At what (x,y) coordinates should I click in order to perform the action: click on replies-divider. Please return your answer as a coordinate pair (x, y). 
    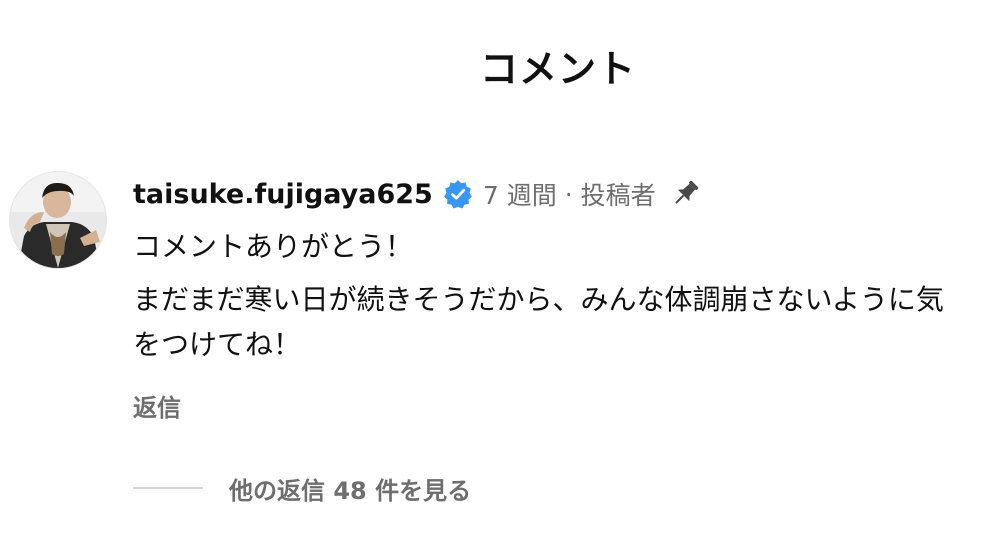
    Looking at the image, I should click on (168, 488).